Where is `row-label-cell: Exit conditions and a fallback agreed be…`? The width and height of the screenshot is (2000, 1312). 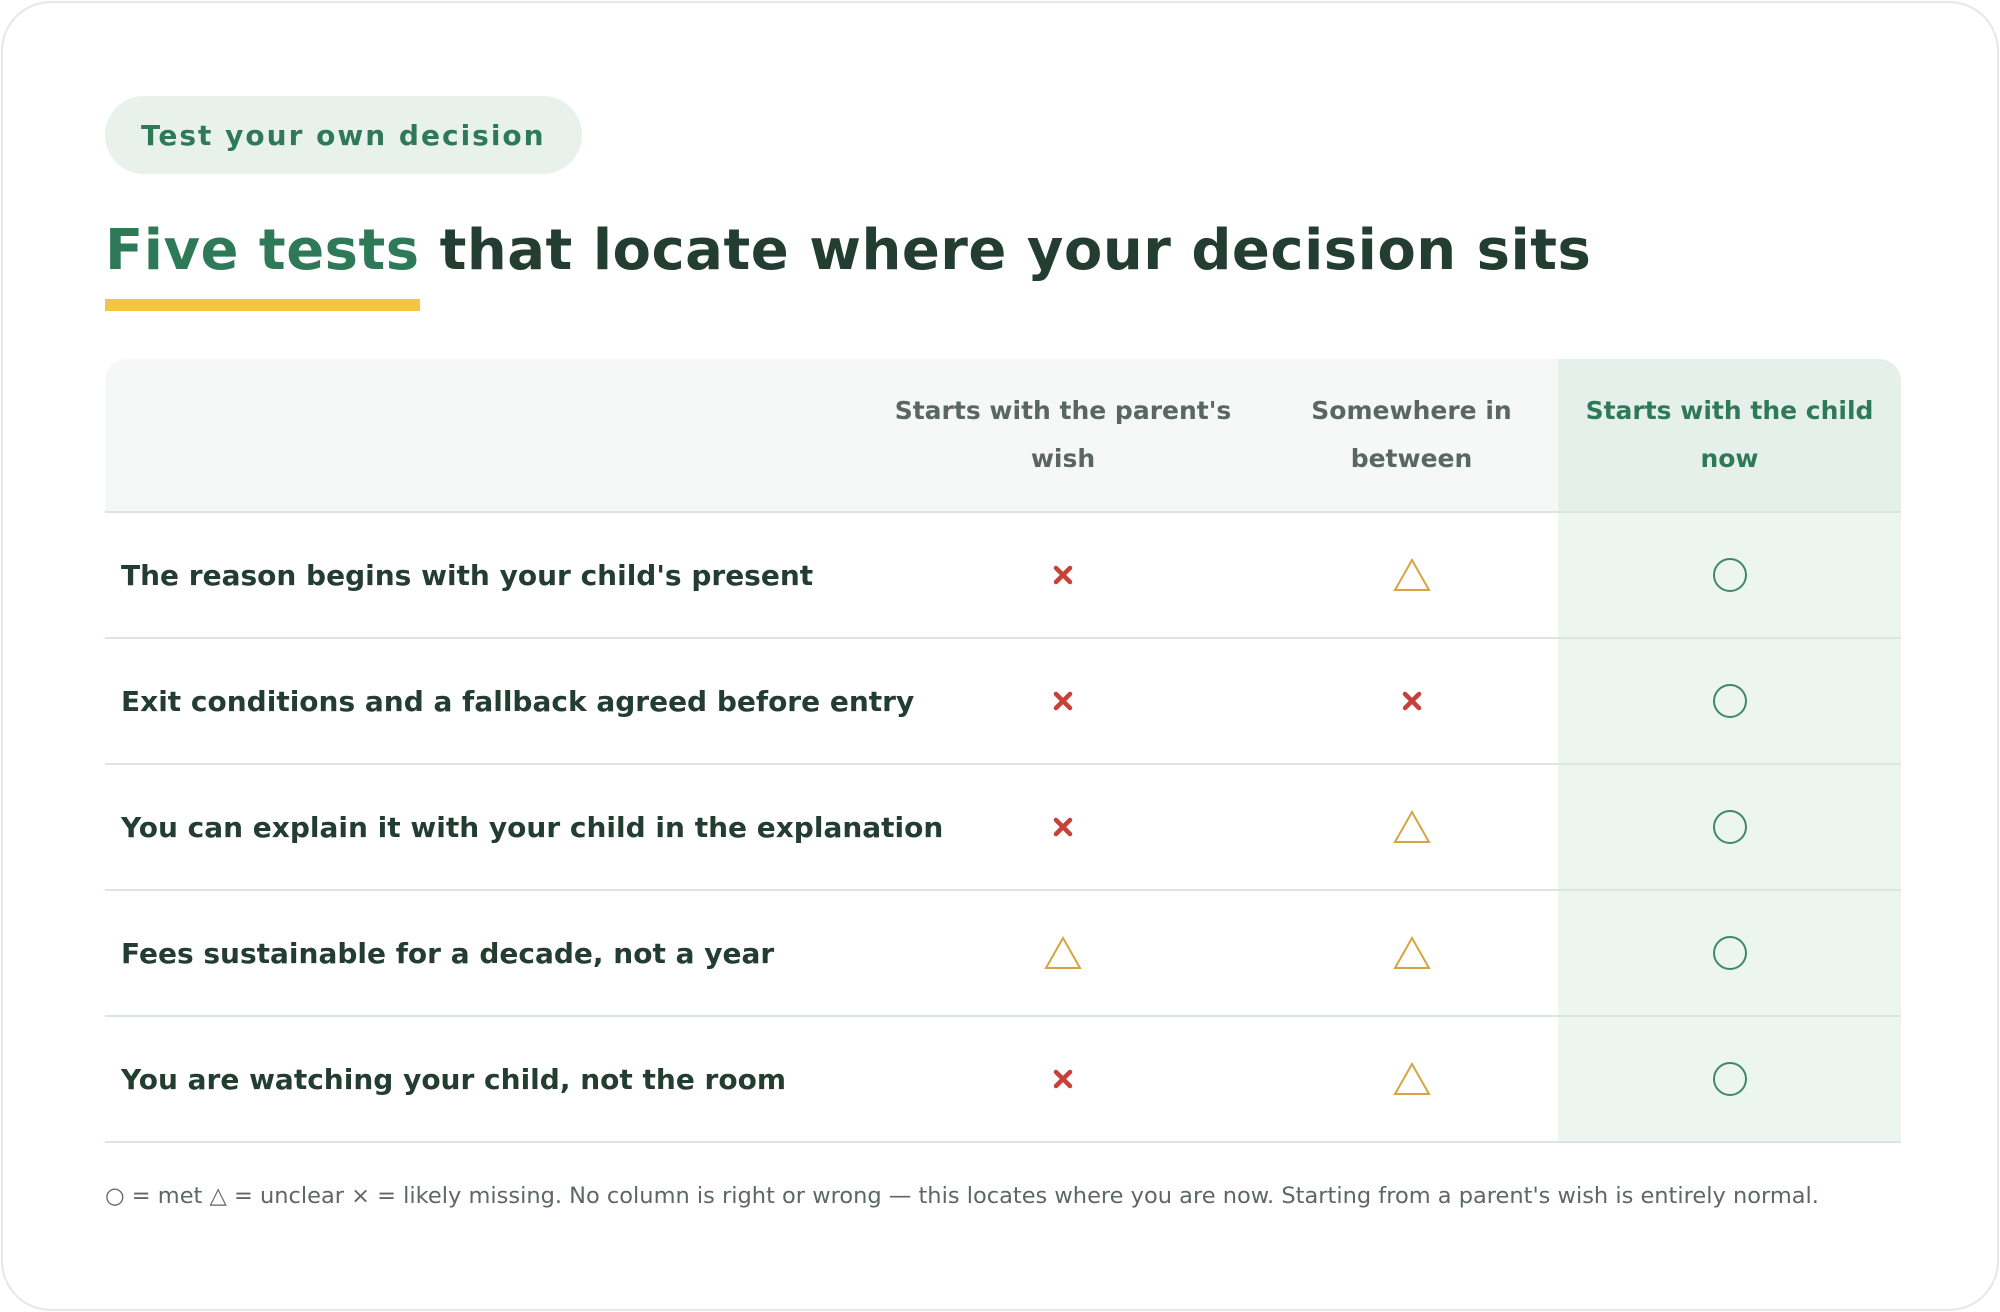
row-label-cell: Exit conditions and a fallback agreed be… is located at coordinates (509, 701).